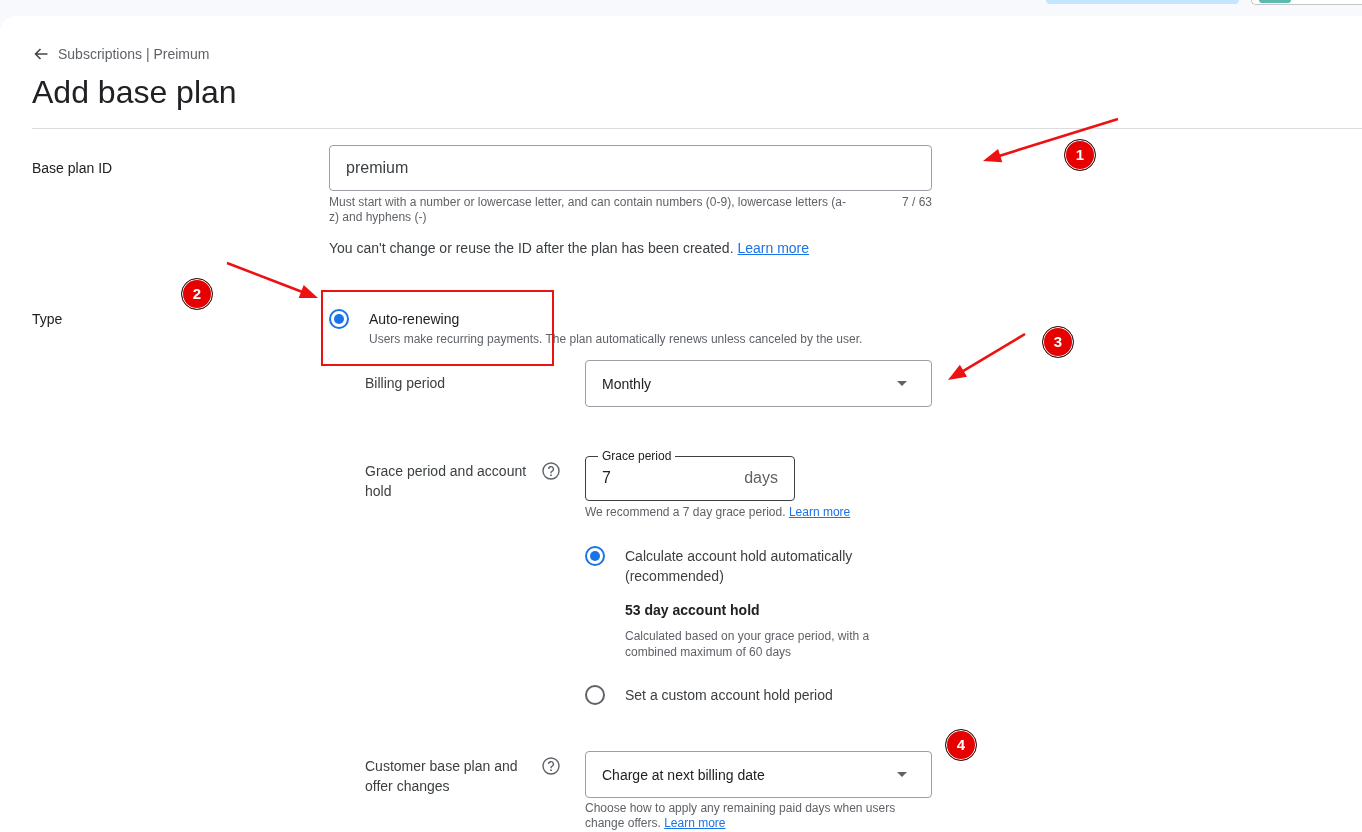 This screenshot has height=832, width=1362. Describe the element at coordinates (718, 512) in the screenshot. I see `helper-text: We recommend a 7 day grace period. Learn more` at that location.